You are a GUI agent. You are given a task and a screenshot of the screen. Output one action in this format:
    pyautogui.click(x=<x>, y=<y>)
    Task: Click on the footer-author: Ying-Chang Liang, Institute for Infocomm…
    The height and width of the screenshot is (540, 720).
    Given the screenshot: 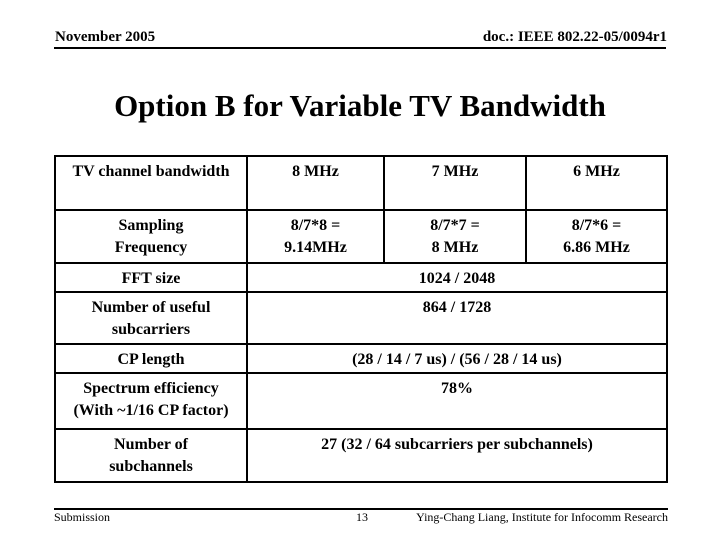 What is the action you would take?
    pyautogui.click(x=542, y=517)
    